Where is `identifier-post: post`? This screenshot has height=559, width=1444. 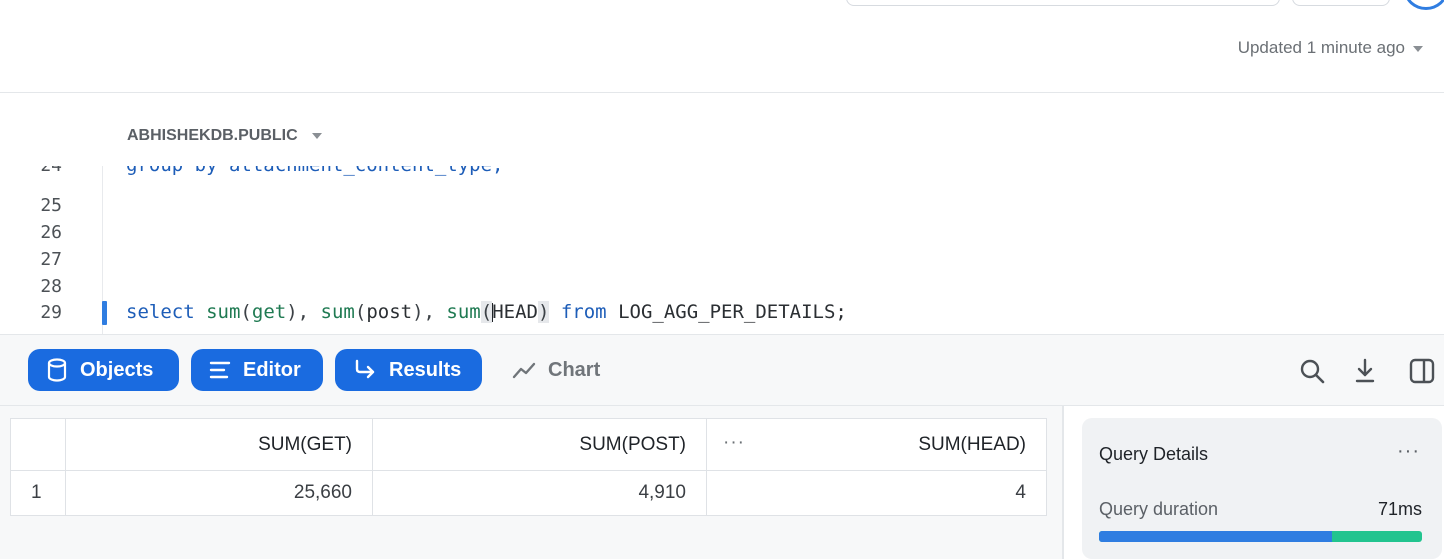
identifier-post: post is located at coordinates (389, 312).